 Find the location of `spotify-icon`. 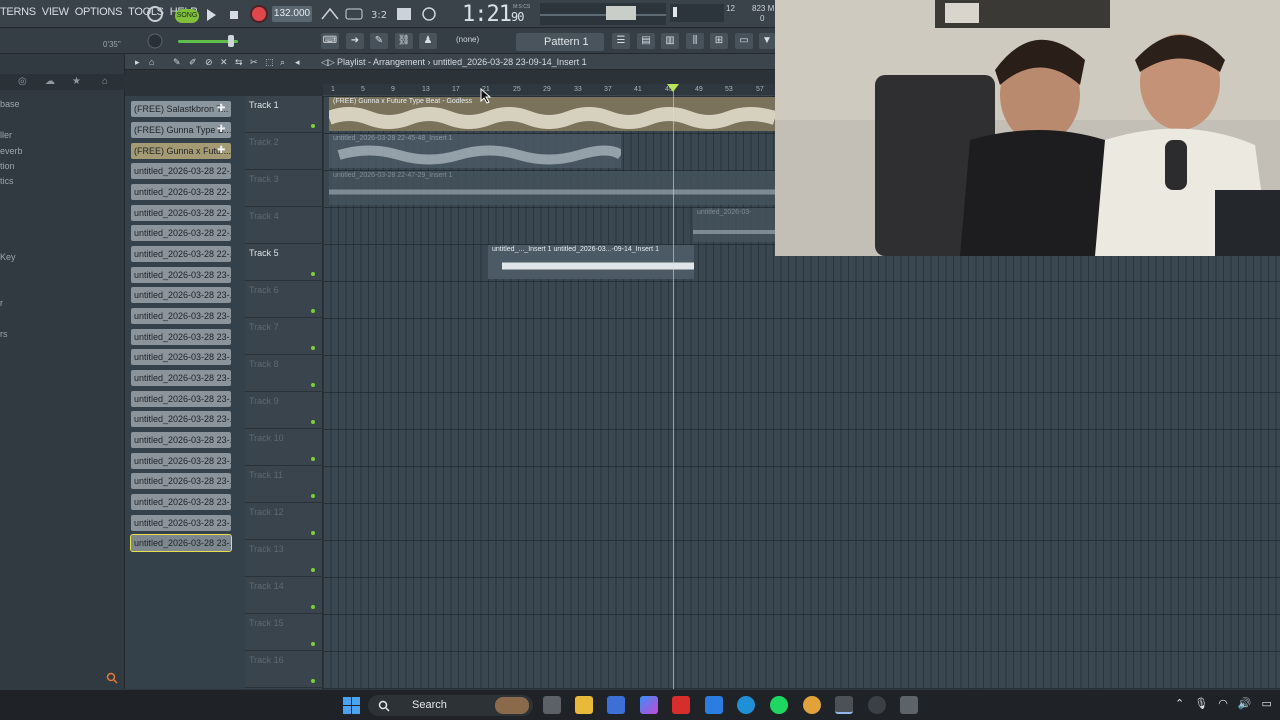

spotify-icon is located at coordinates (779, 705).